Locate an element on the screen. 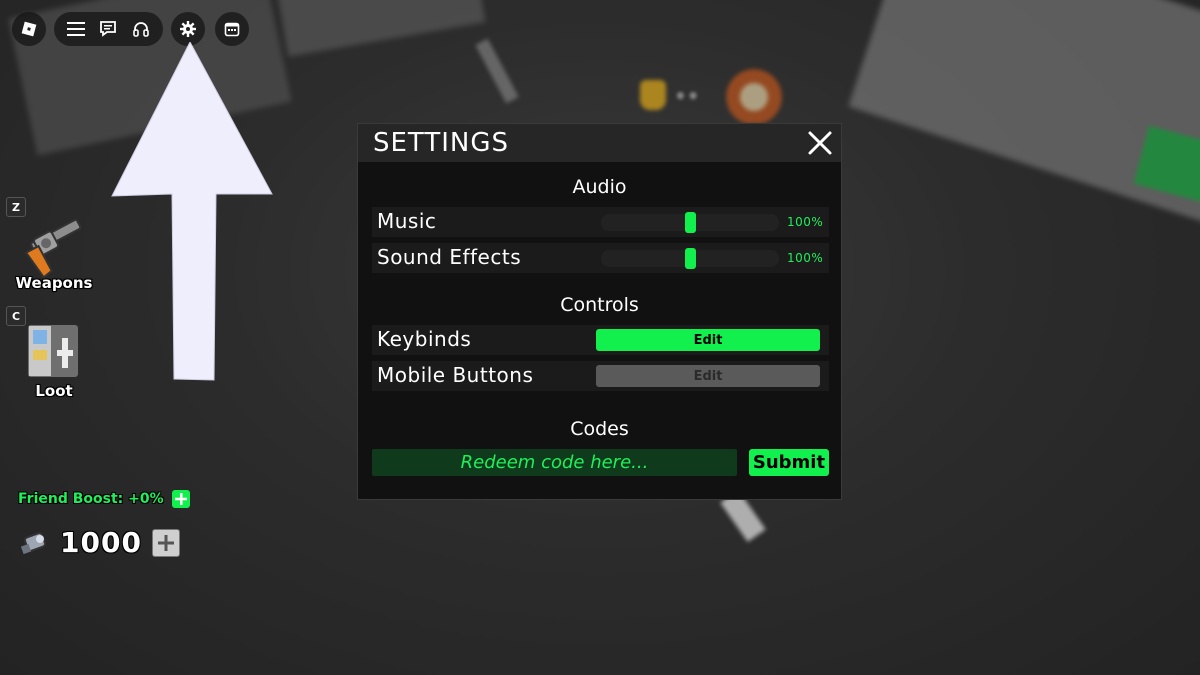 The height and width of the screenshot is (675, 1200). music-slider is located at coordinates (690, 222).